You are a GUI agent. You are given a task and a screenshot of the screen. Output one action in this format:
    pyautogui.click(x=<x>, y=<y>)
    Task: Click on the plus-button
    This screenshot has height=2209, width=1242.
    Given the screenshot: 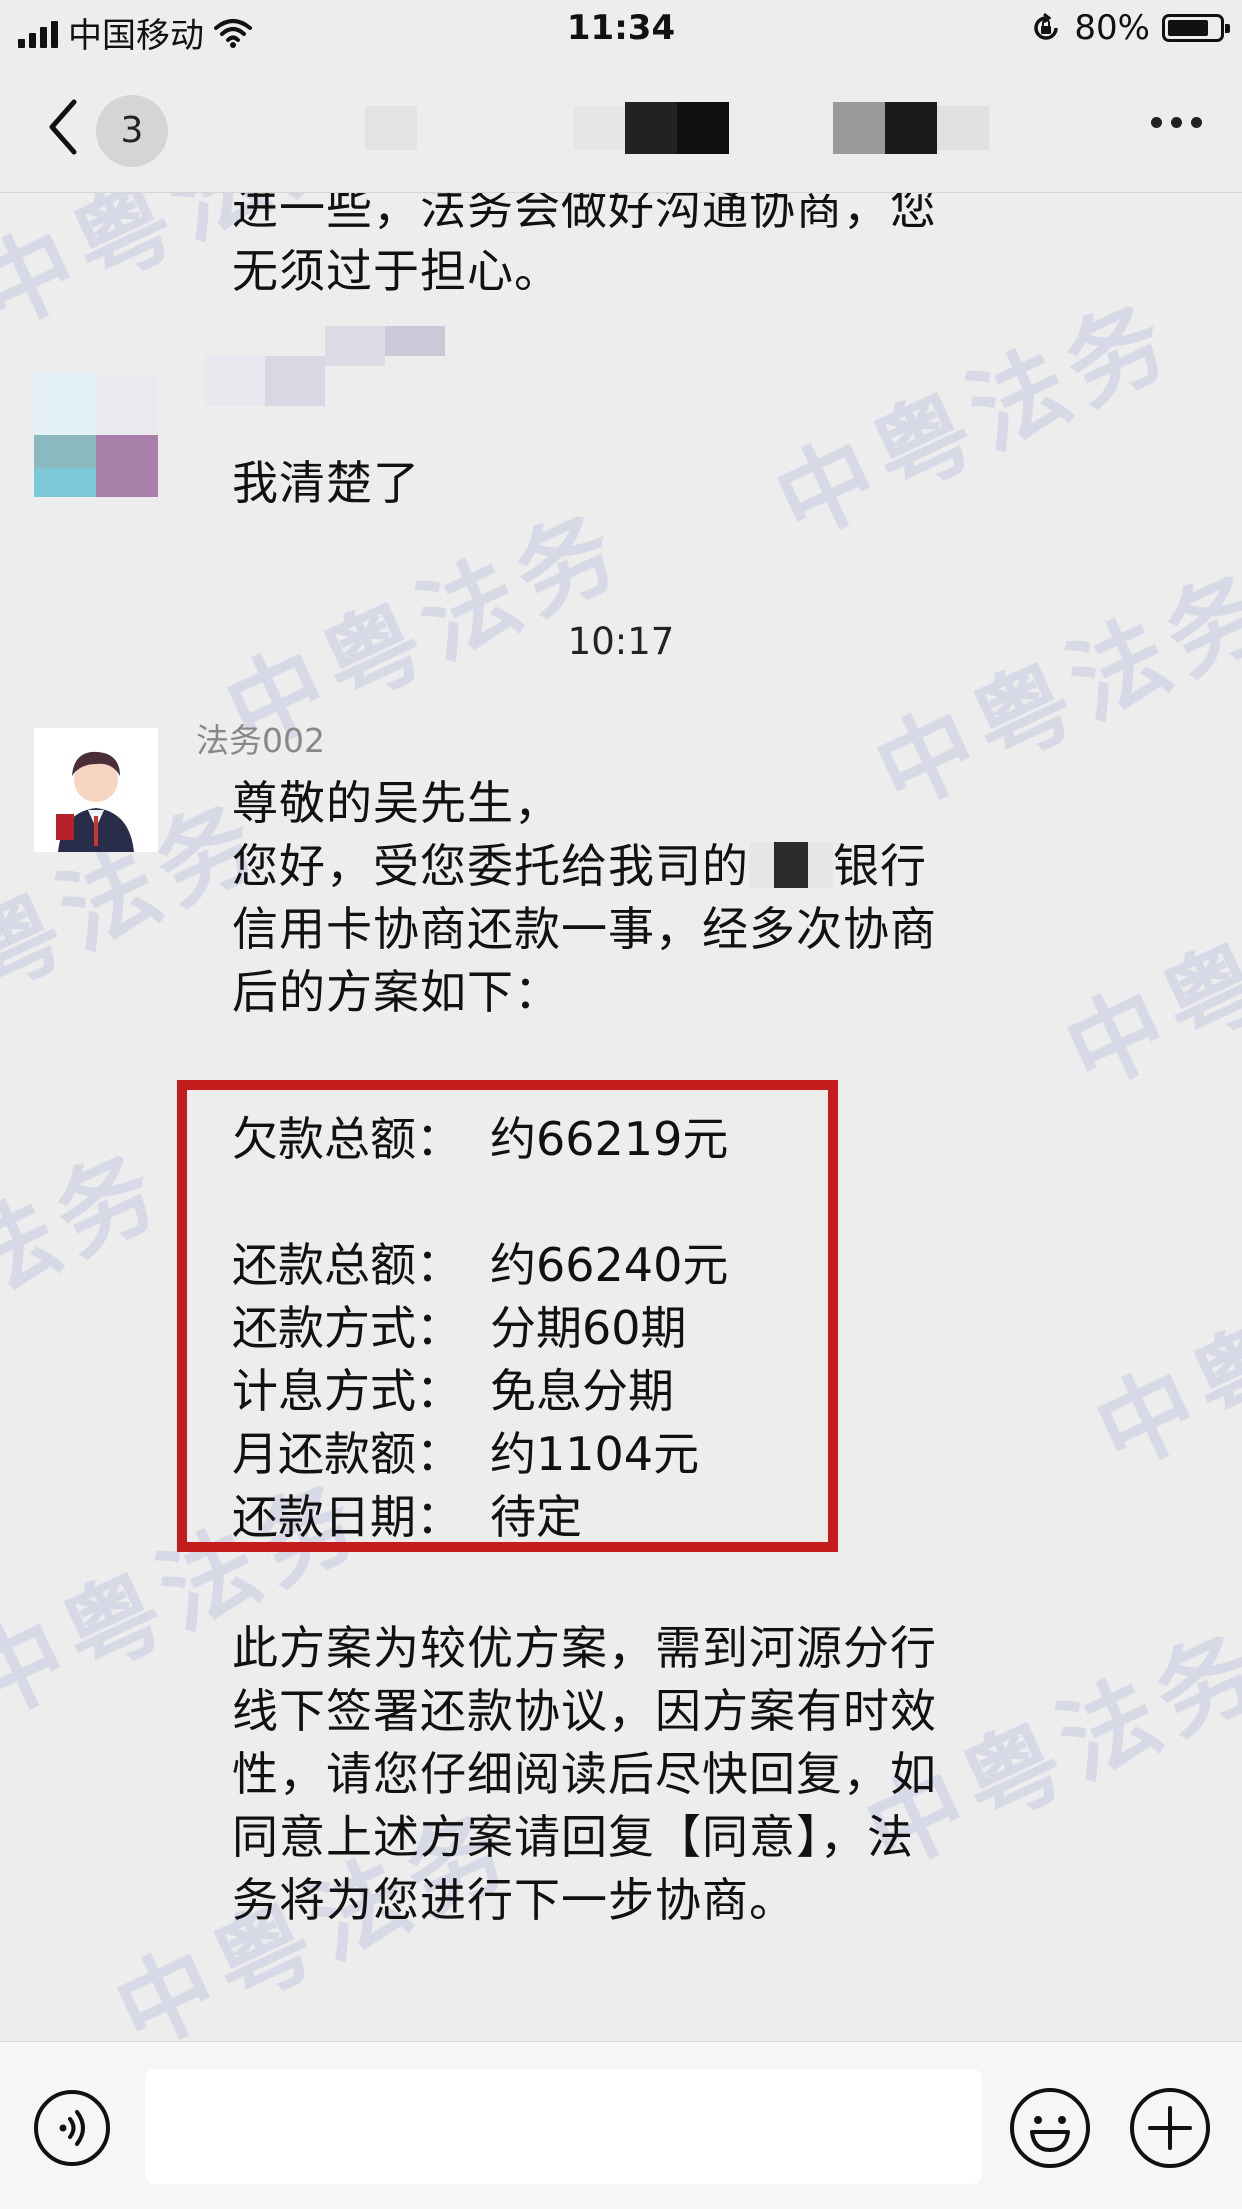 What is the action you would take?
    pyautogui.click(x=1170, y=2128)
    